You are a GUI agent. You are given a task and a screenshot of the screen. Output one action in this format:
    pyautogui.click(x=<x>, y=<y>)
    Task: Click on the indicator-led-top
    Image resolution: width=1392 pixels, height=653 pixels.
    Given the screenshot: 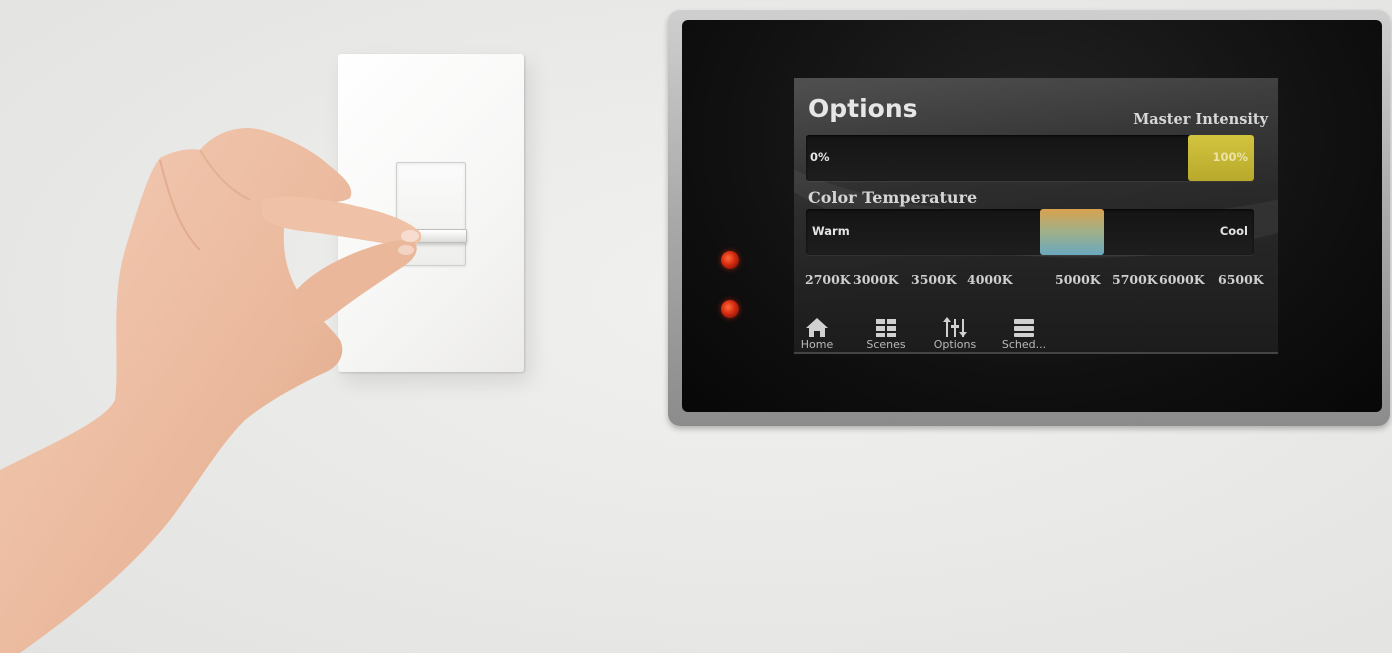 What is the action you would take?
    pyautogui.click(x=730, y=260)
    